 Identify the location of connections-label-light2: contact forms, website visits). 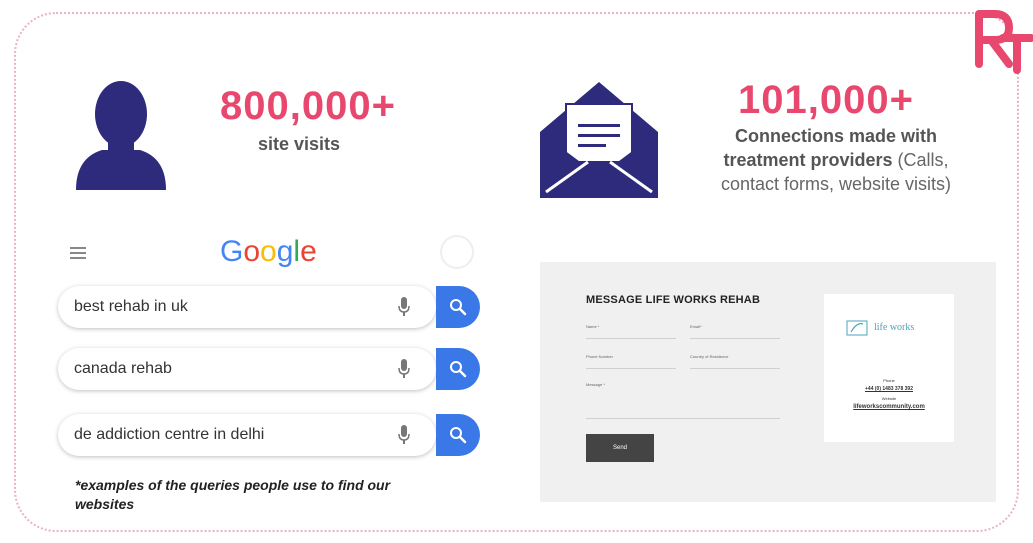
(836, 184).